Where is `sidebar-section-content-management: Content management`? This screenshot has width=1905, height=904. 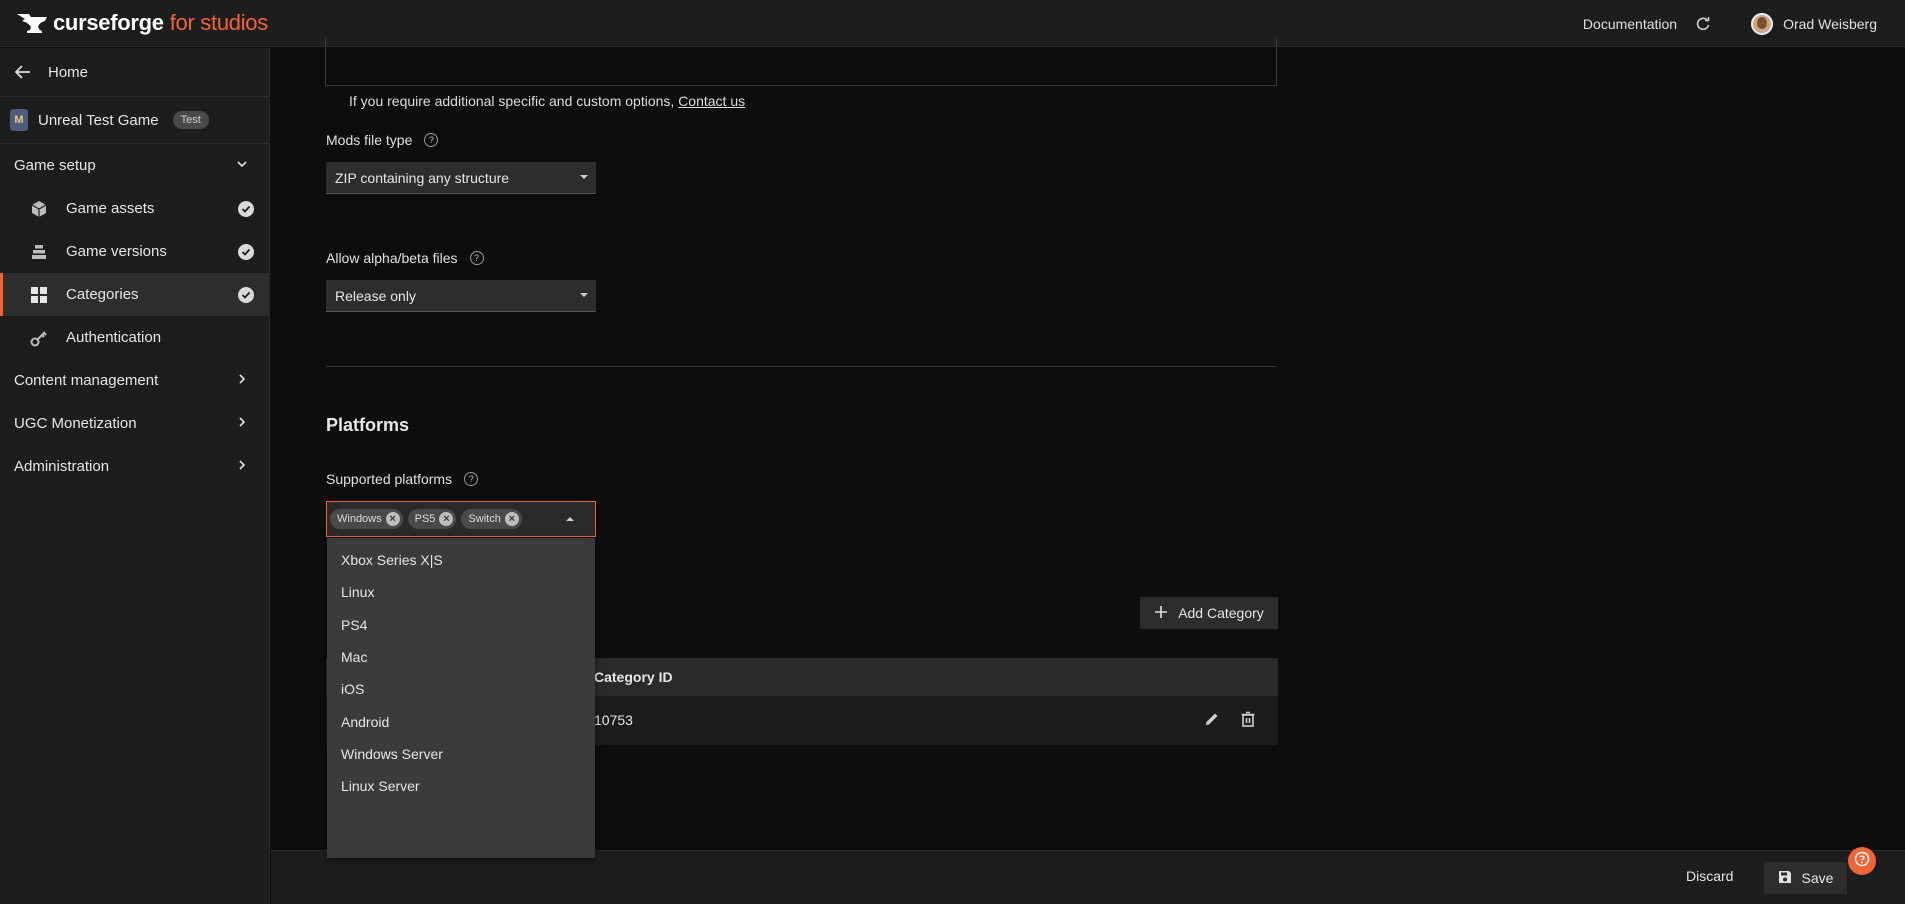 sidebar-section-content-management: Content management is located at coordinates (134, 380).